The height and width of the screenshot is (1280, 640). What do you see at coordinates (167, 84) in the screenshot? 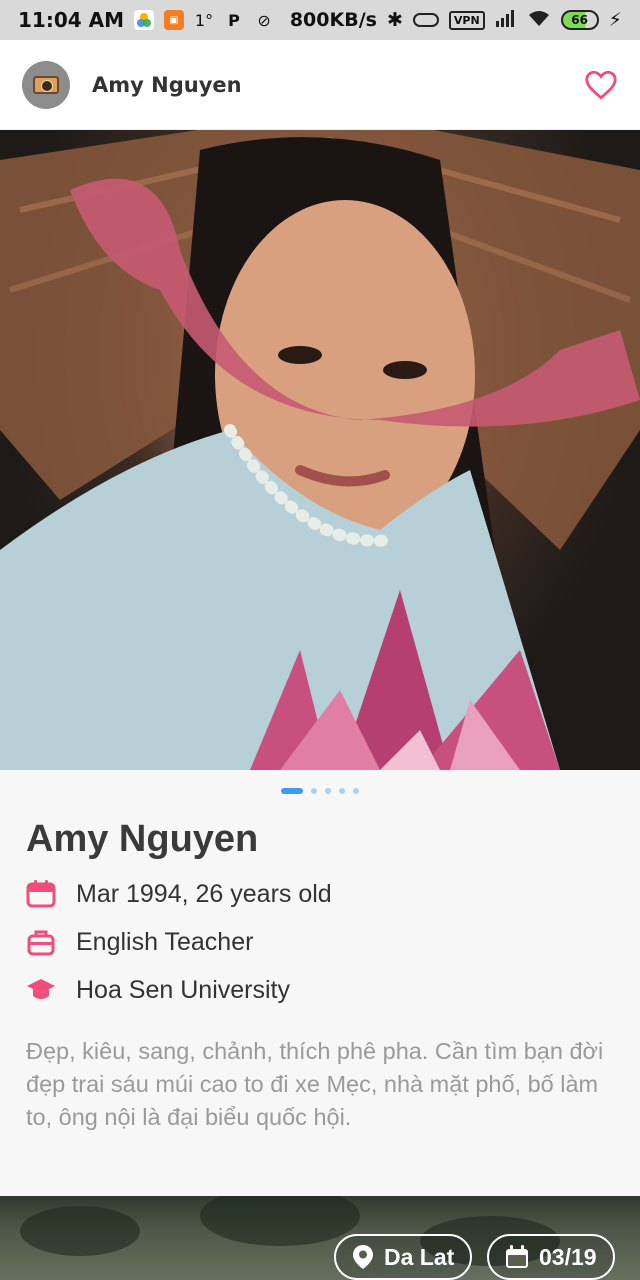
I see `header-name: Amy Nguyen` at bounding box center [167, 84].